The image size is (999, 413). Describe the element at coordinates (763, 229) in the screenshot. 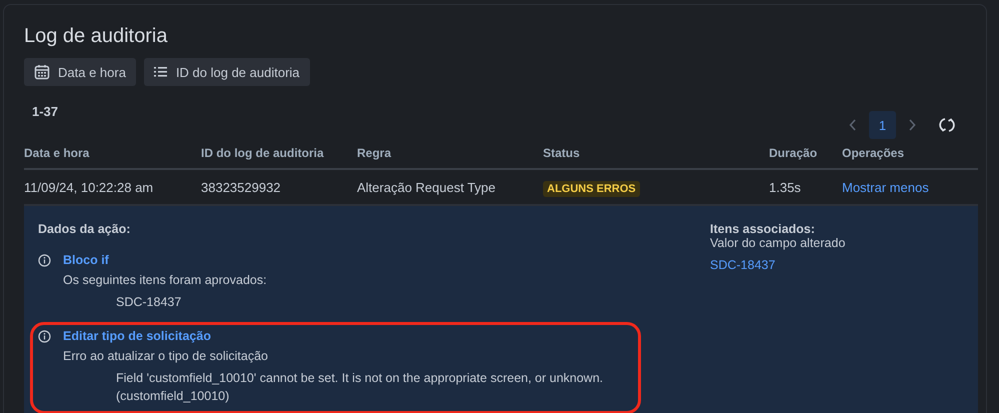

I see `associated-heading: Itens associados:` at that location.